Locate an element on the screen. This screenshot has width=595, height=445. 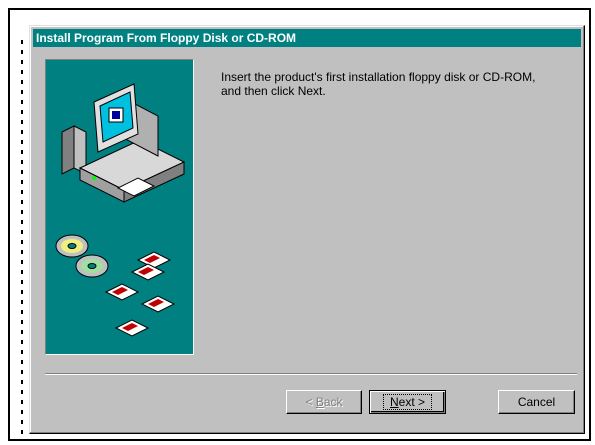
next-button-suffix: > is located at coordinates (420, 402).